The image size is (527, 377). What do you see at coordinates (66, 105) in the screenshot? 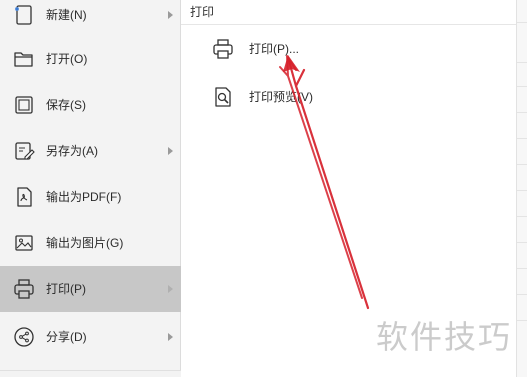
I see `menu-item-label: 保存(S)` at bounding box center [66, 105].